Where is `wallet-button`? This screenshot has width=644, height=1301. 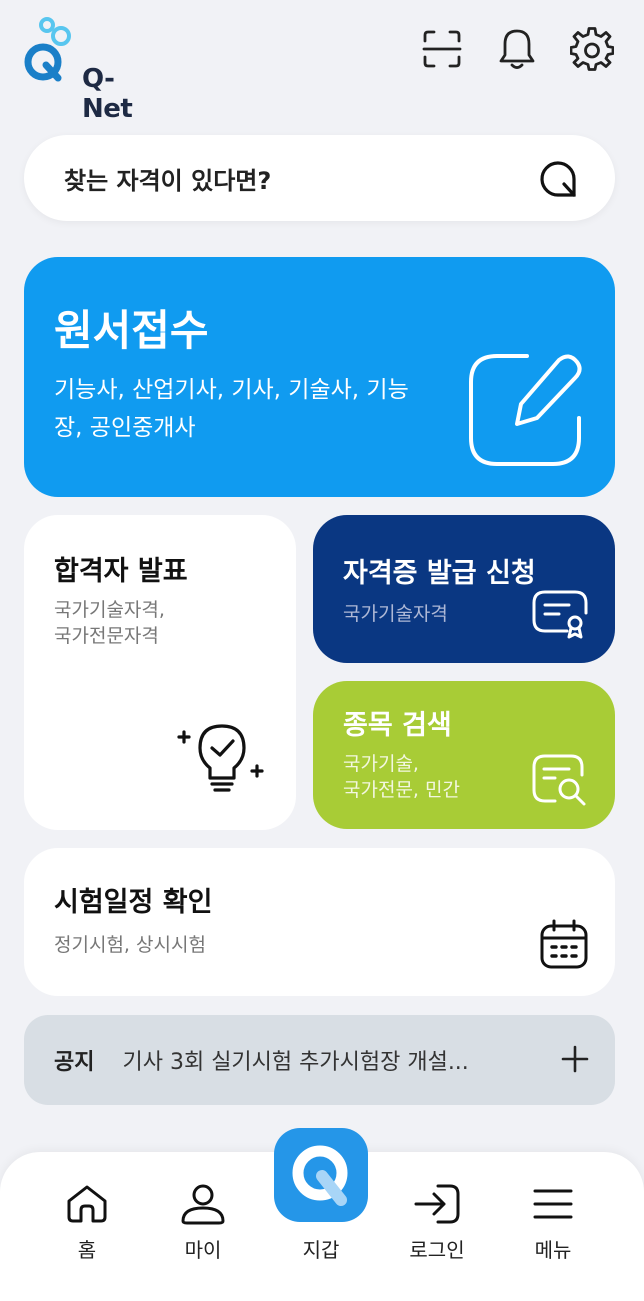
wallet-button is located at coordinates (321, 1175).